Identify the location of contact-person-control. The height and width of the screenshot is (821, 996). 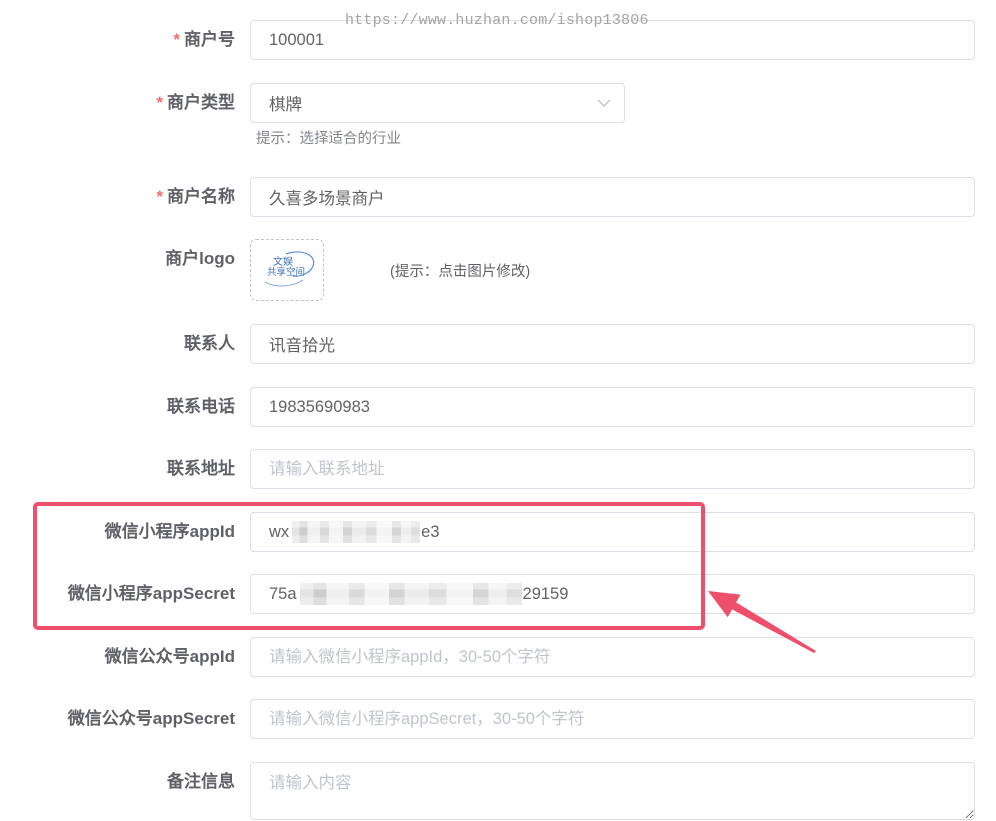
(612, 344).